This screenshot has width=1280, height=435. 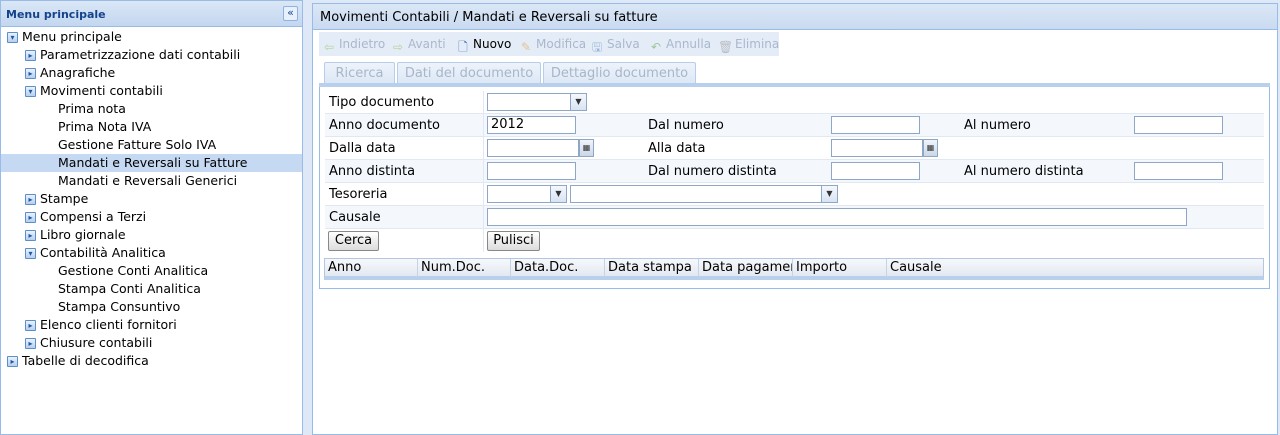 I want to click on tree-item: ▸ Parametrizzazione dati contabili, so click(x=151, y=55).